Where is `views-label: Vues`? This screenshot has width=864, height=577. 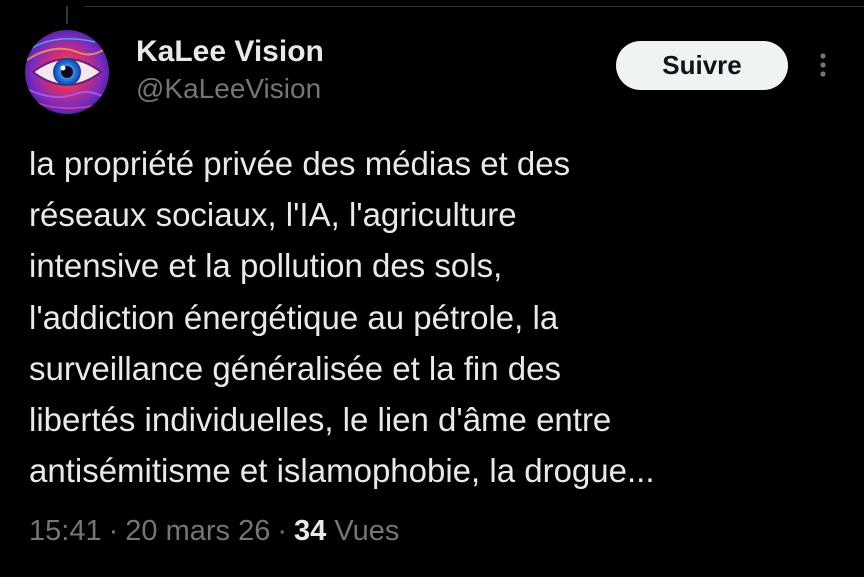 views-label: Vues is located at coordinates (367, 531).